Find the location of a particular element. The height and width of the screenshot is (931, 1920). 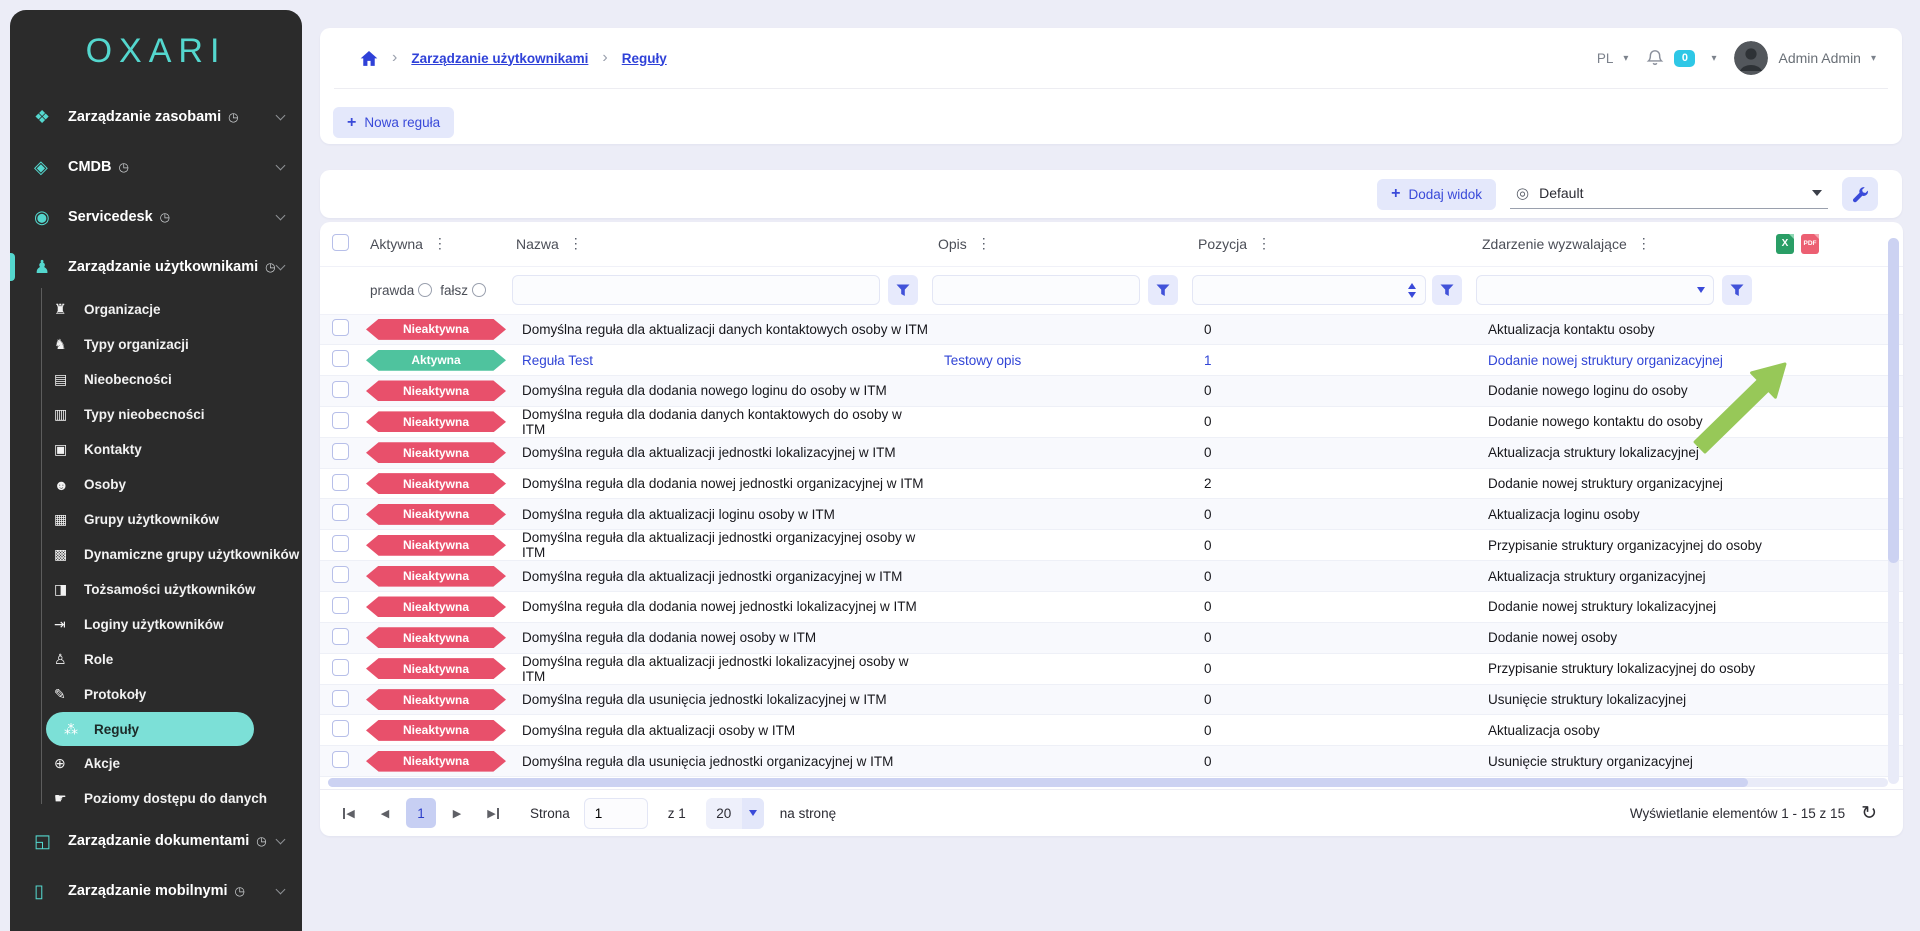

sidebar-item-typy-organizacji: ♞ Typy organizacji is located at coordinates (156, 344).